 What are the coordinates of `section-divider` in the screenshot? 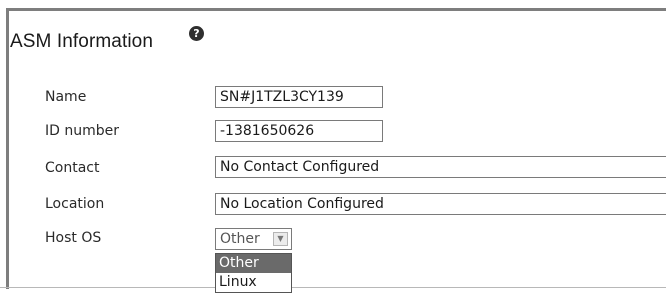 It's located at (333, 287).